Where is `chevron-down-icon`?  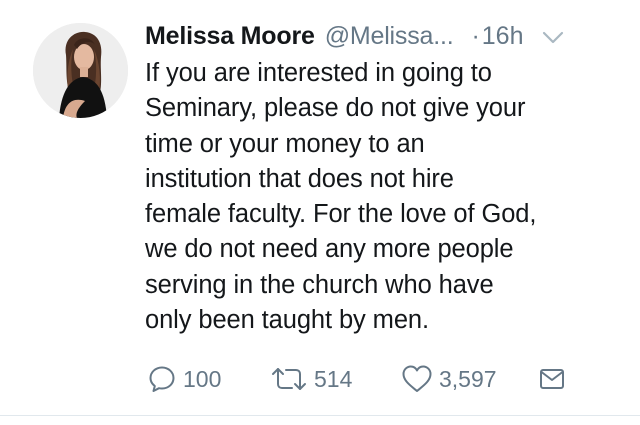 chevron-down-icon is located at coordinates (553, 38).